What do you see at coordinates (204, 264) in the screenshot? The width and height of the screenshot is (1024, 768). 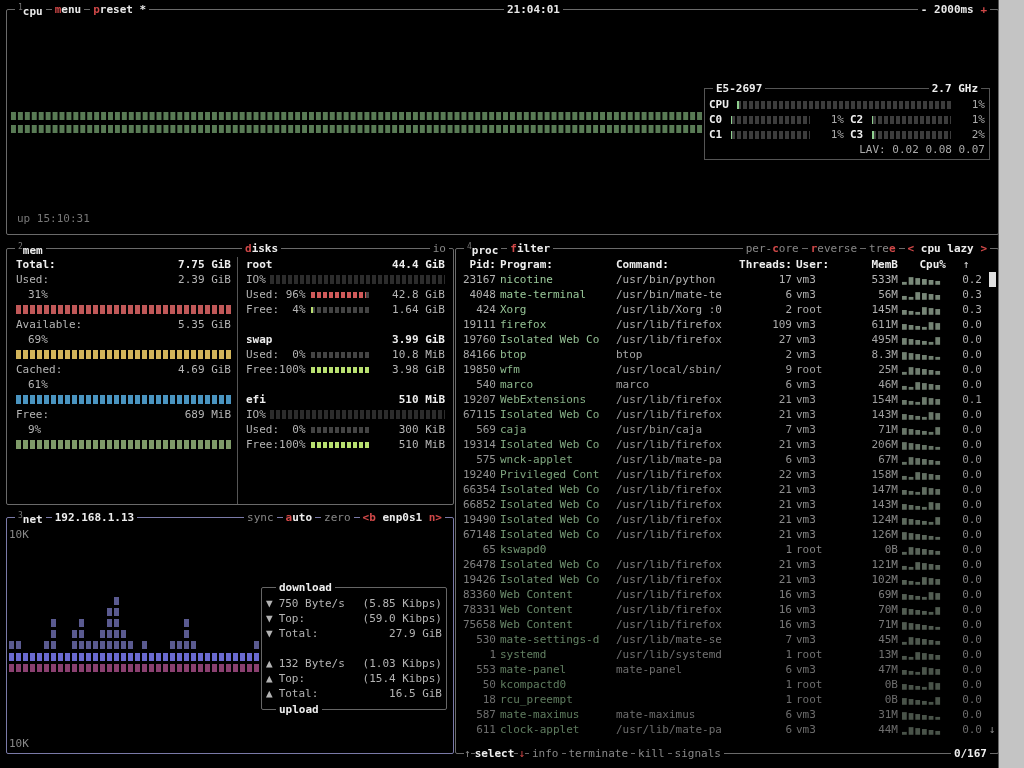 I see `mem-value: 7.75 GiB` at bounding box center [204, 264].